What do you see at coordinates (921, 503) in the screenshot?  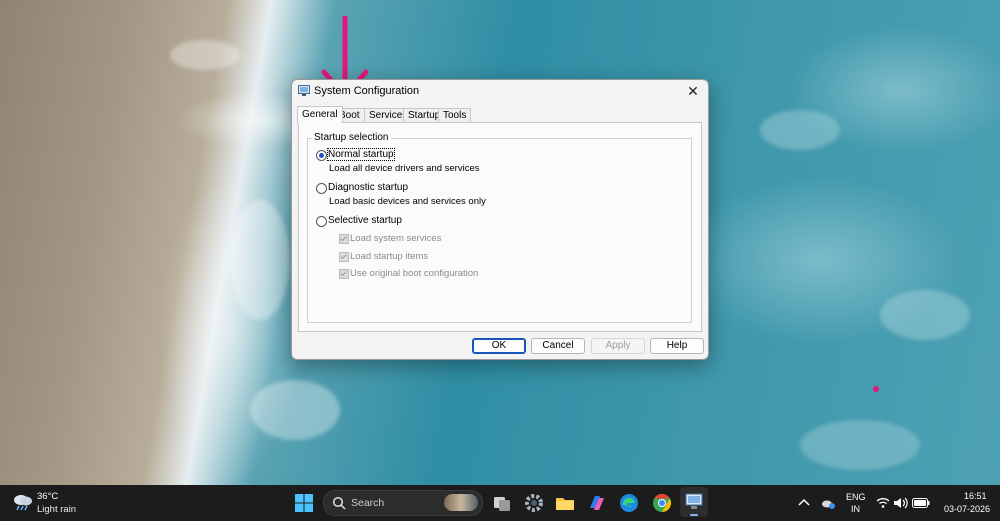 I see `battery-icon` at bounding box center [921, 503].